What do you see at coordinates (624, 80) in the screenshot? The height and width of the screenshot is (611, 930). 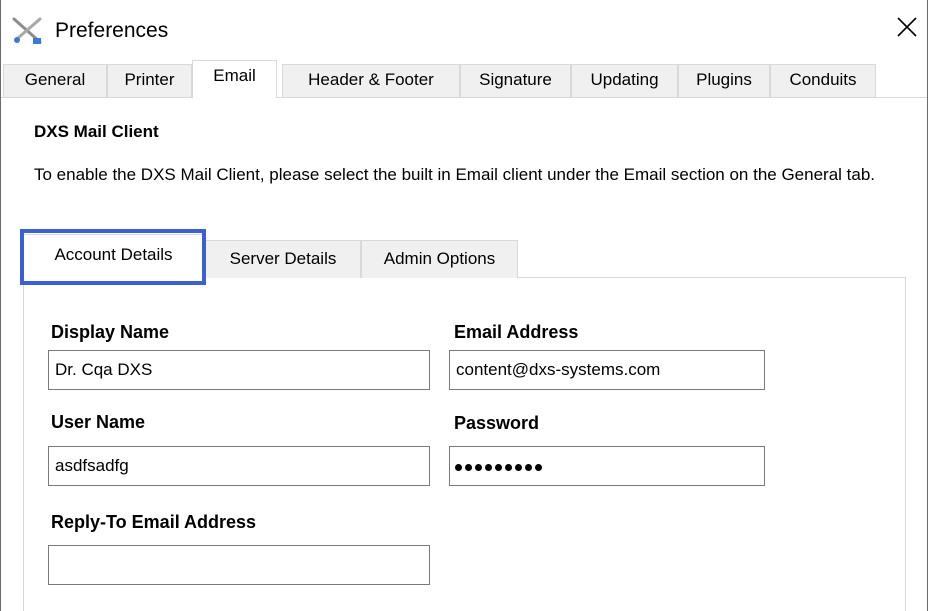 I see `tab-updating: Updating` at bounding box center [624, 80].